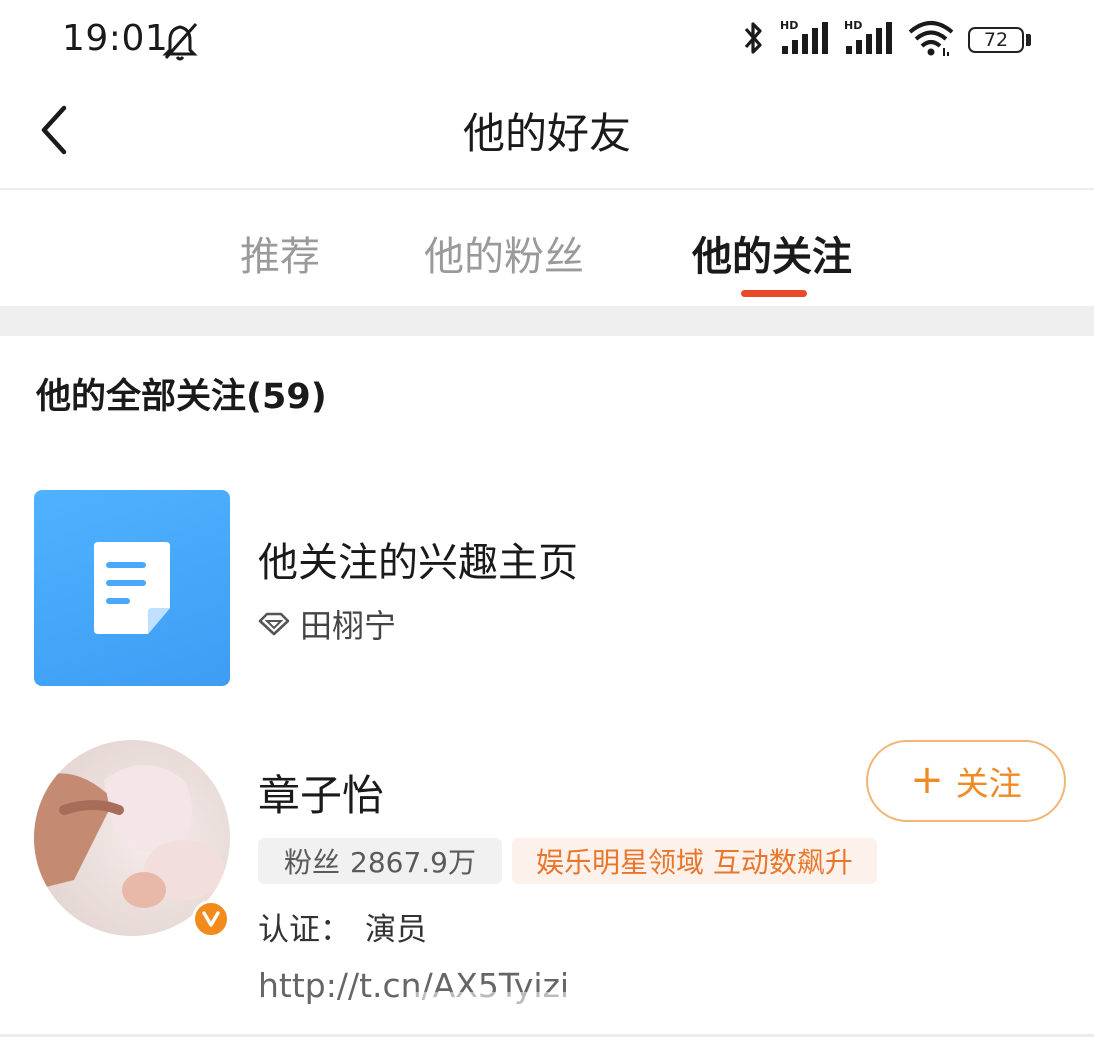 This screenshot has height=1037, width=1094. Describe the element at coordinates (694, 861) in the screenshot. I see `trending-badge: 娱乐明星领域 互动数飙升` at that location.